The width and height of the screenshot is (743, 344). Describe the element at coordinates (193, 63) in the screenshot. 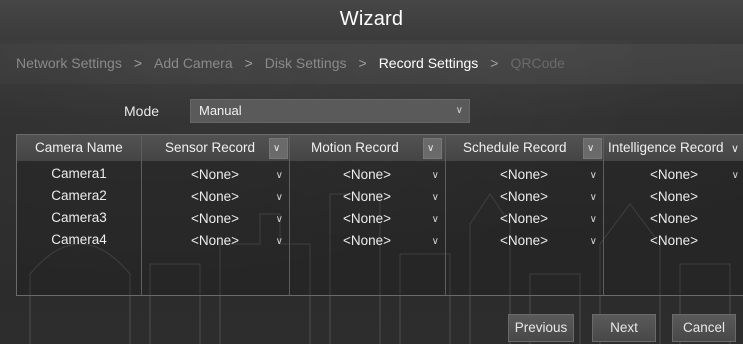

I see `breadcrumb-add-camera: Add Camera` at that location.